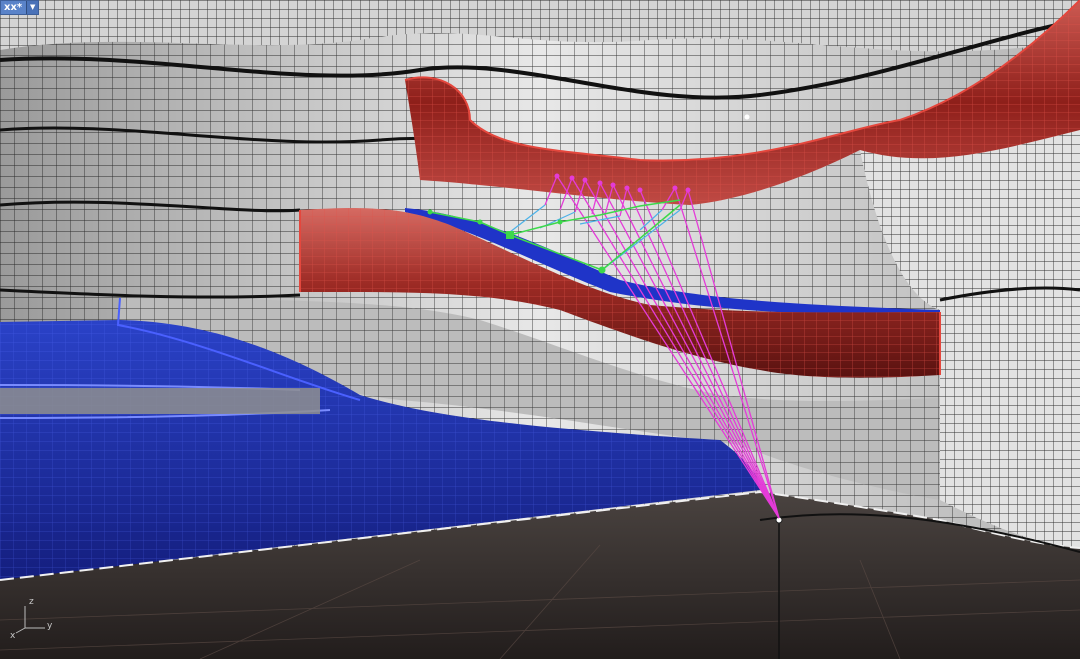 Image resolution: width=1080 pixels, height=659 pixels. I want to click on axis-y-label: y, so click(50, 626).